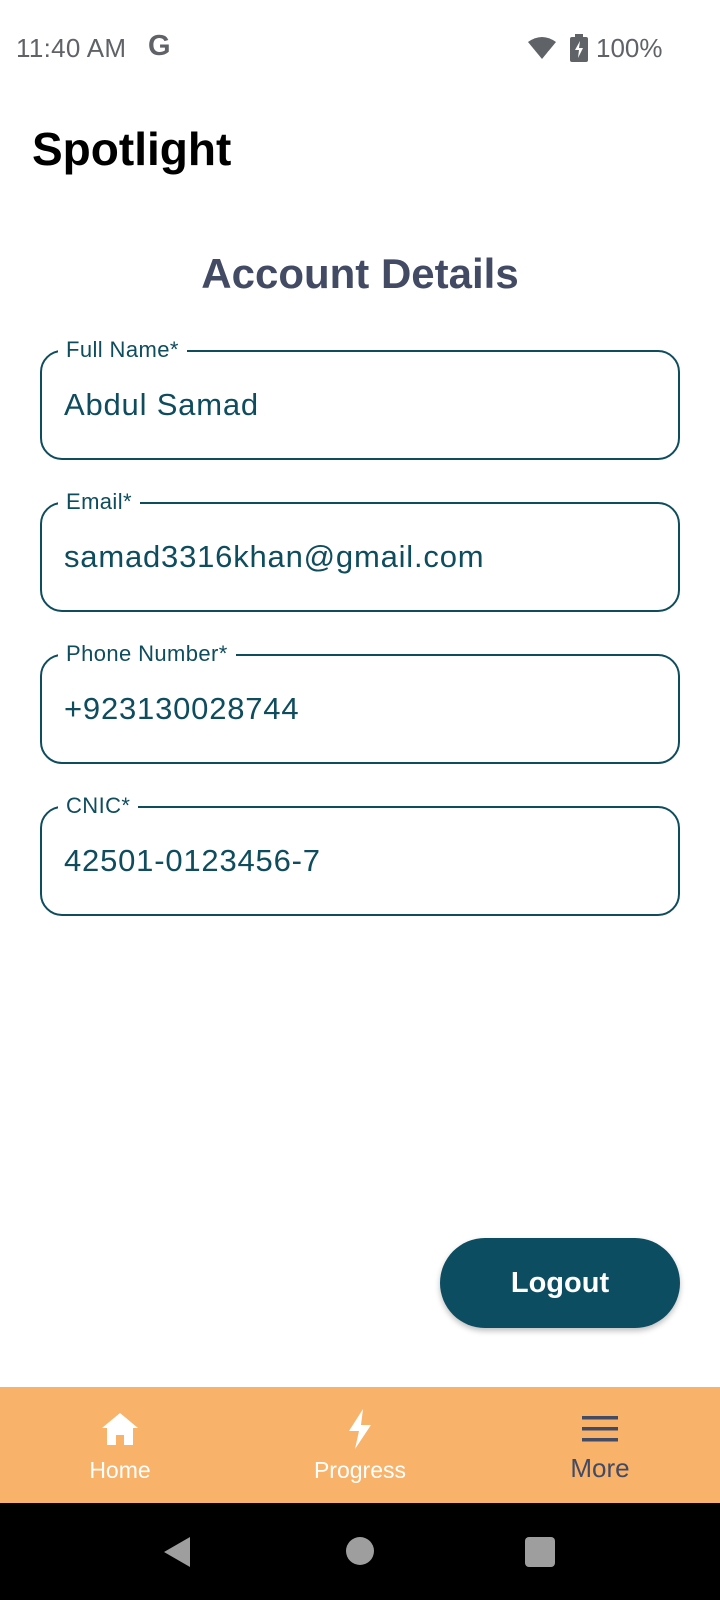 This screenshot has width=720, height=1600. Describe the element at coordinates (579, 48) in the screenshot. I see `battery-charging-icon` at that location.